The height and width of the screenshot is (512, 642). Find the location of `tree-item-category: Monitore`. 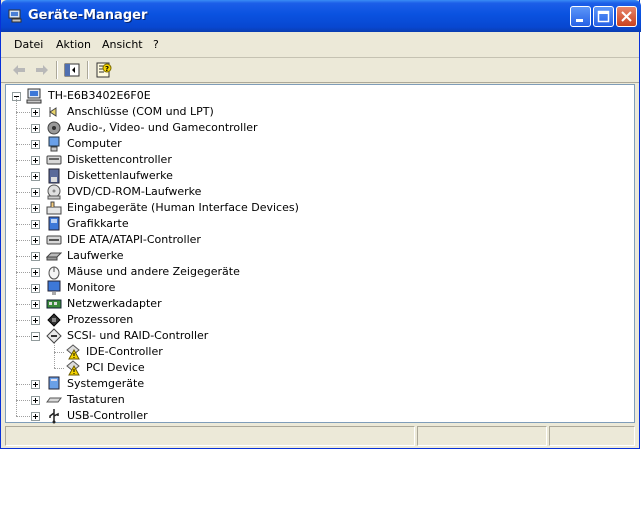

tree-item-category: Monitore is located at coordinates (206, 288).